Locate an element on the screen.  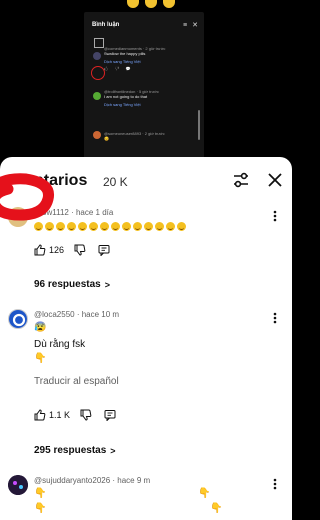
comment-meta: @loca2550 · hace 10 m is located at coordinates (77, 314).